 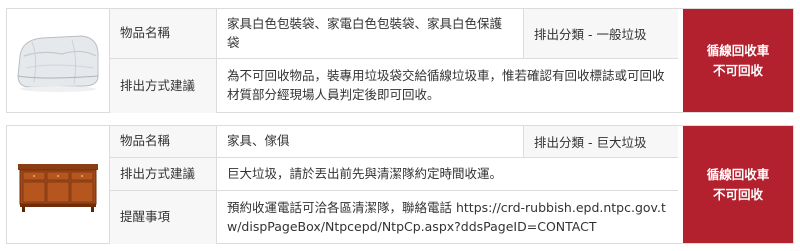 I want to click on sofa-bag-image, so click(x=58, y=60).